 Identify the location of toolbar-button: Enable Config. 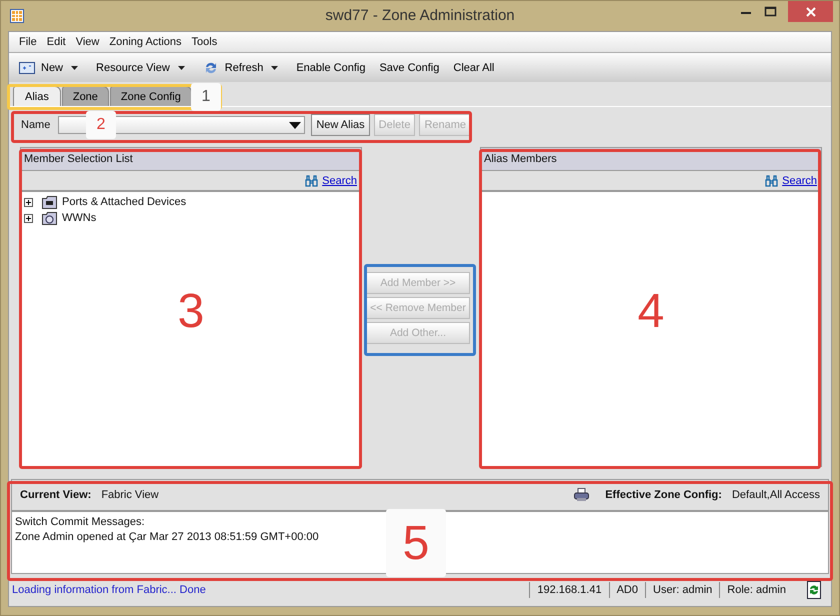
(331, 68).